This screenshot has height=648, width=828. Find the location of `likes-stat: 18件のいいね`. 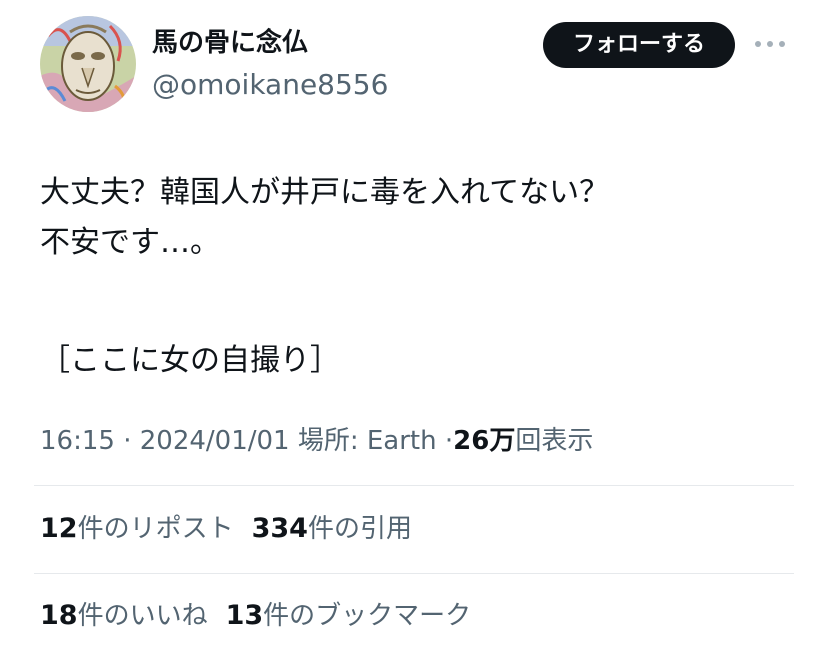

likes-stat: 18件のいいね is located at coordinates (124, 616).